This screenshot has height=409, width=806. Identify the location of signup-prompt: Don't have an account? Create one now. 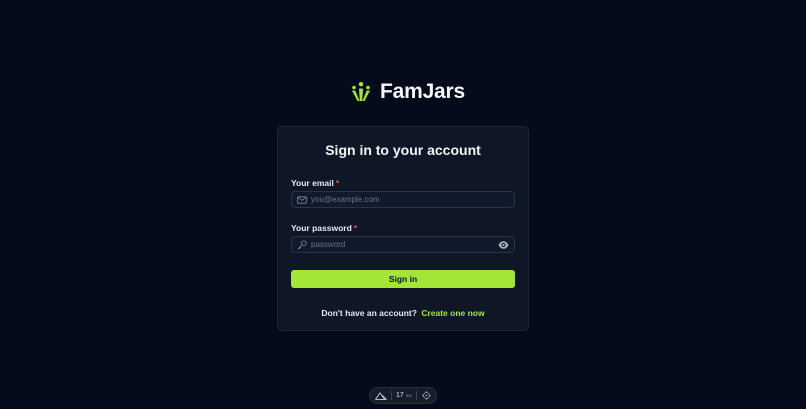
(403, 313).